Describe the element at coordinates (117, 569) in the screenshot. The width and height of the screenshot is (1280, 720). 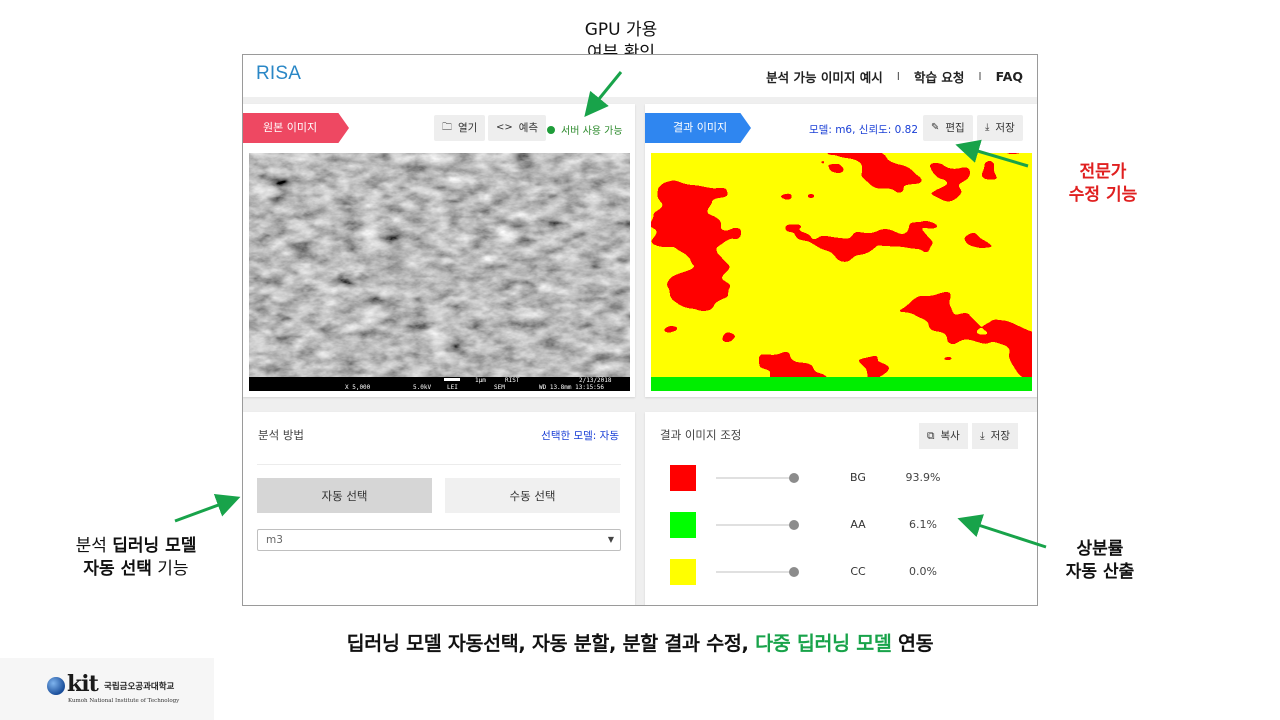
I see `annotation-method-bold2: 자동 선택` at that location.